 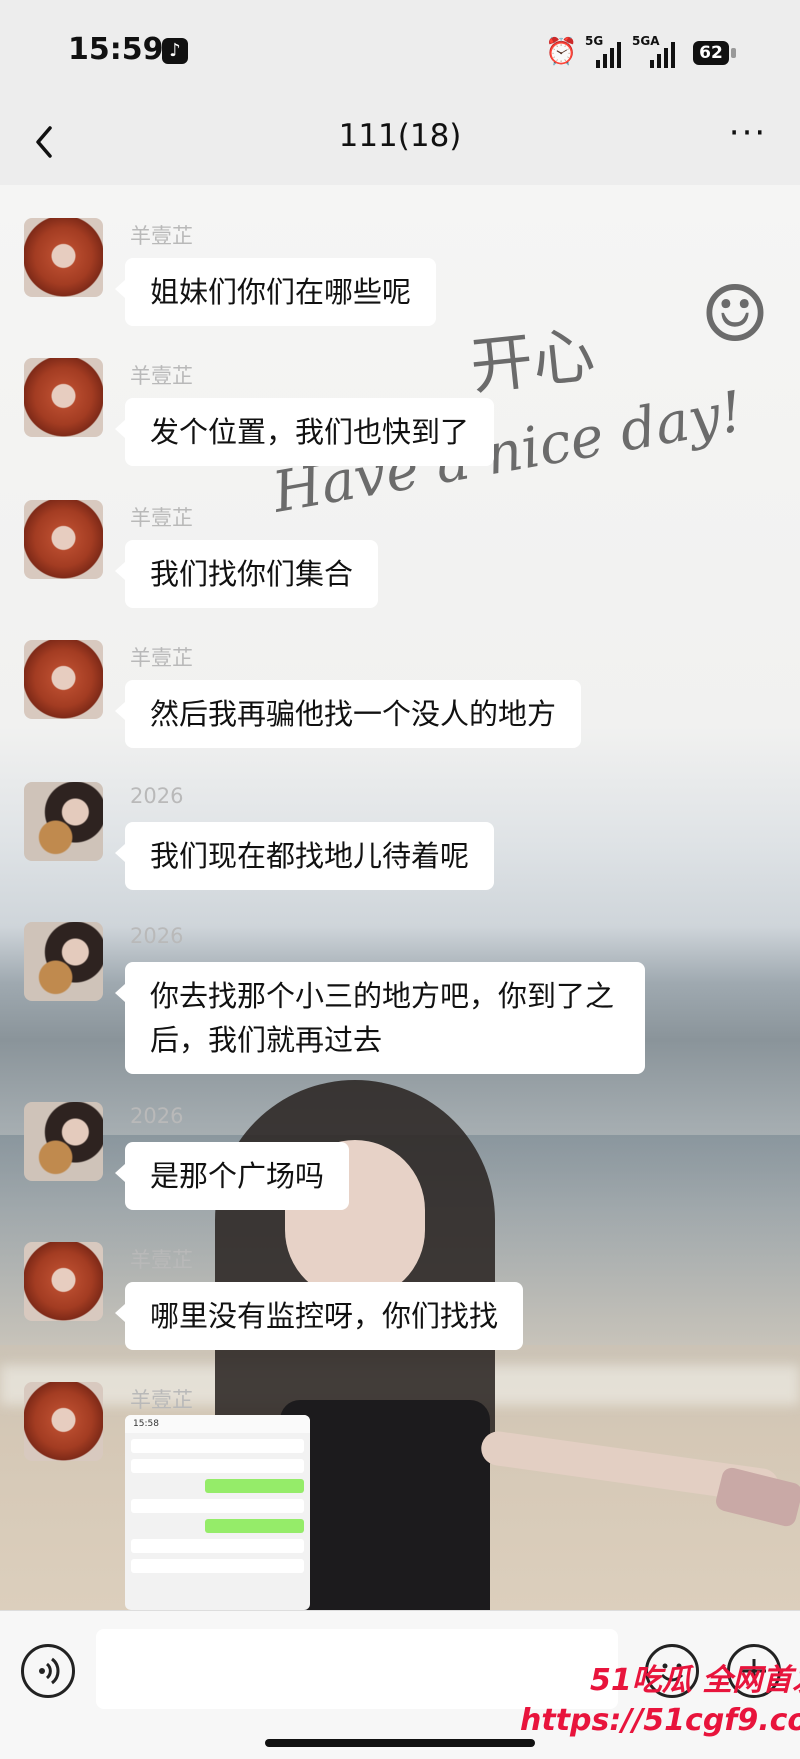 I want to click on chat-screenshot-image: 15:58, so click(x=217, y=1512).